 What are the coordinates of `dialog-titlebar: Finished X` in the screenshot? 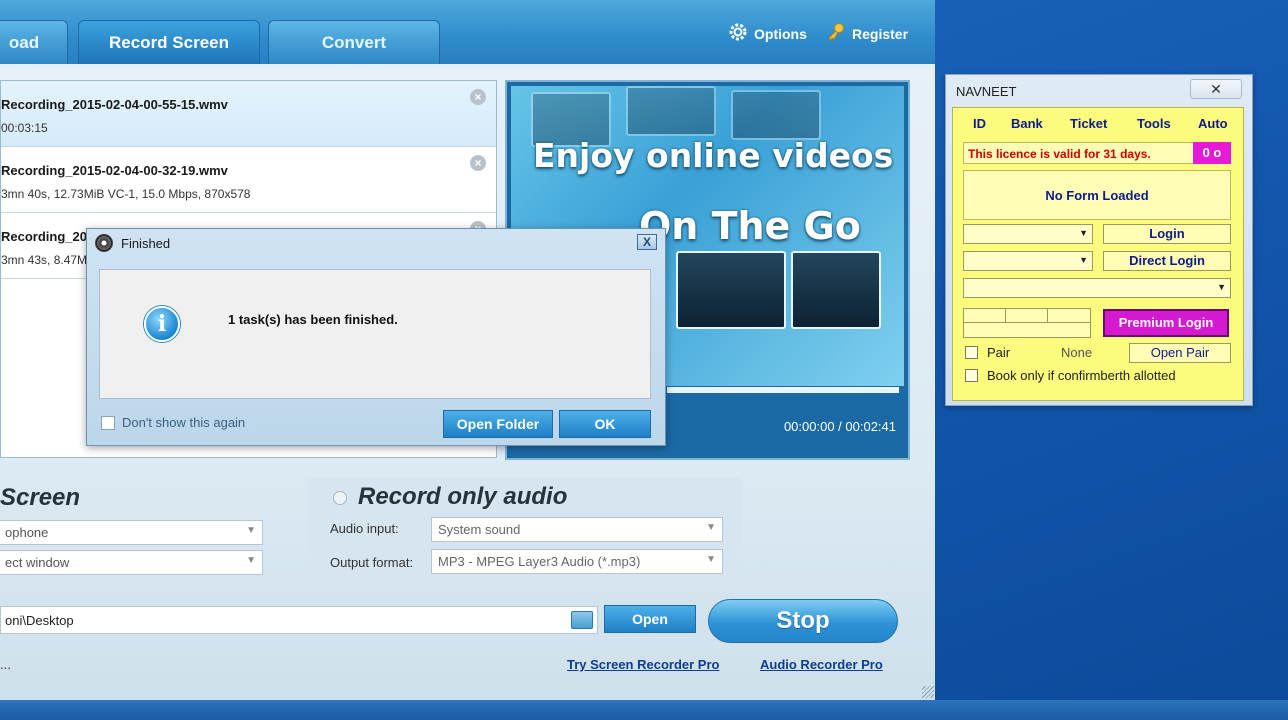 It's located at (376, 243).